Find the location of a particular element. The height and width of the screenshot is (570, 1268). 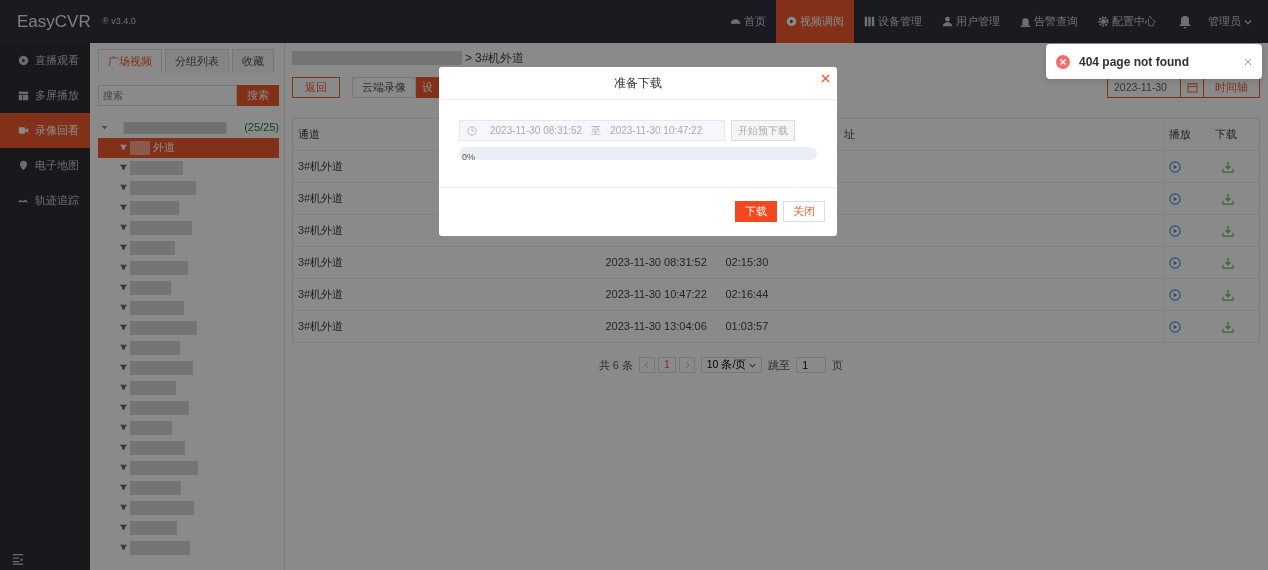

nav-tab: 告警查询 is located at coordinates (1049, 21).